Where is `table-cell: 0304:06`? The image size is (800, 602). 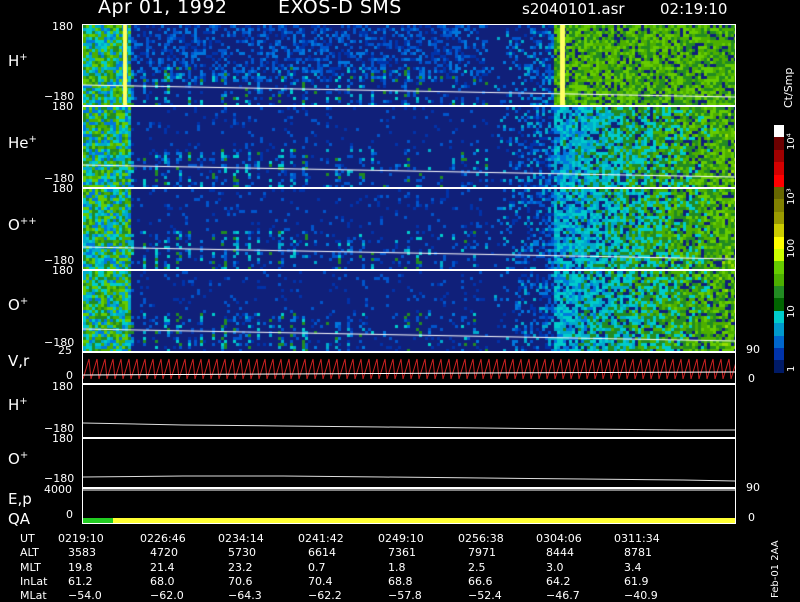
table-cell: 0304:06 is located at coordinates (559, 538).